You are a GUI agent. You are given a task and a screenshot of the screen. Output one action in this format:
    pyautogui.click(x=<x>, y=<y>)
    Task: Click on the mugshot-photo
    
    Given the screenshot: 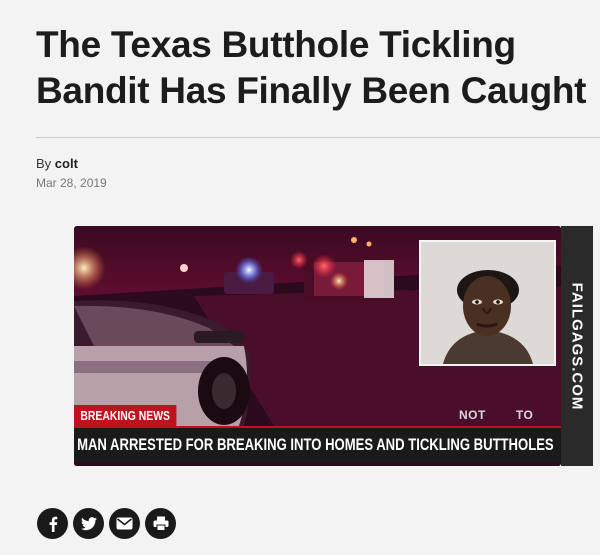 What is the action you would take?
    pyautogui.click(x=487, y=303)
    